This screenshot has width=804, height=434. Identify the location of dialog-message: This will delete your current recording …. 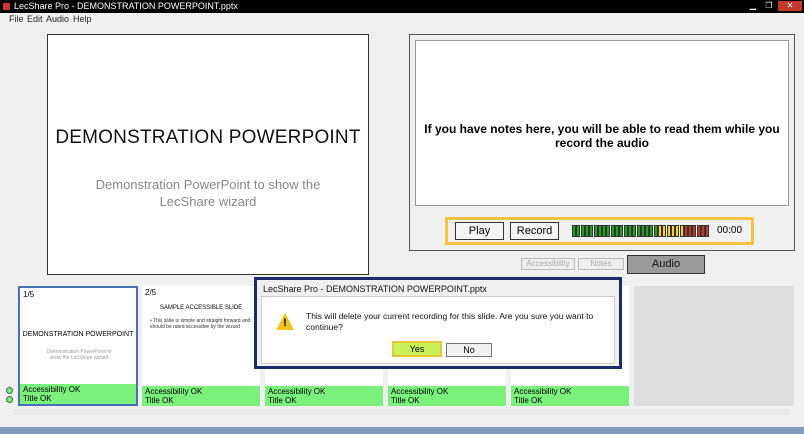
(450, 321).